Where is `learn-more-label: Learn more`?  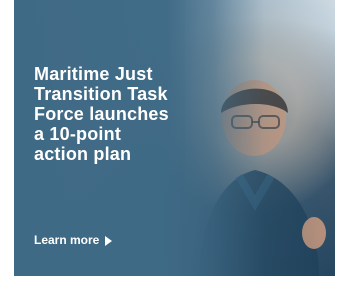
learn-more-label: Learn more is located at coordinates (67, 240).